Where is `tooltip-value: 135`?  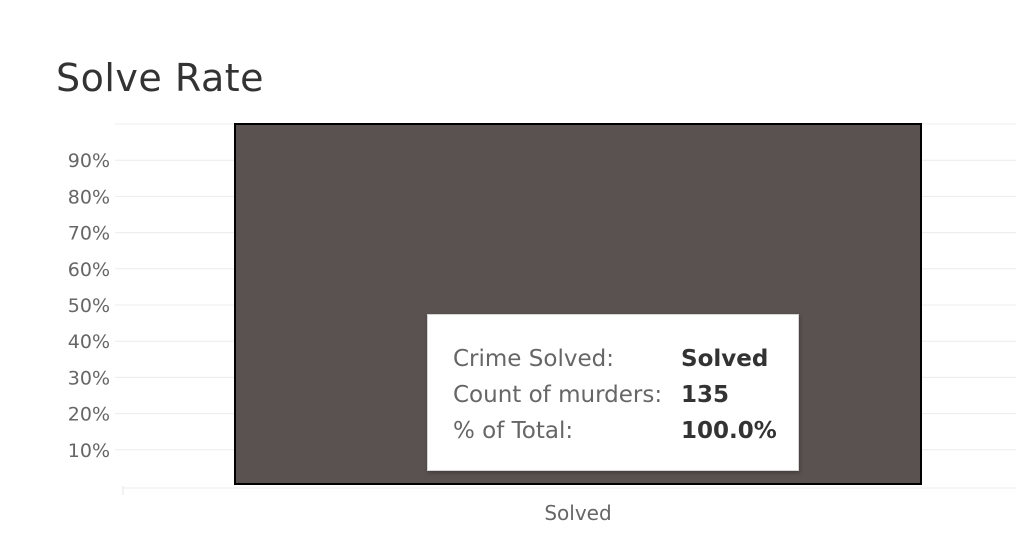 tooltip-value: 135 is located at coordinates (705, 395).